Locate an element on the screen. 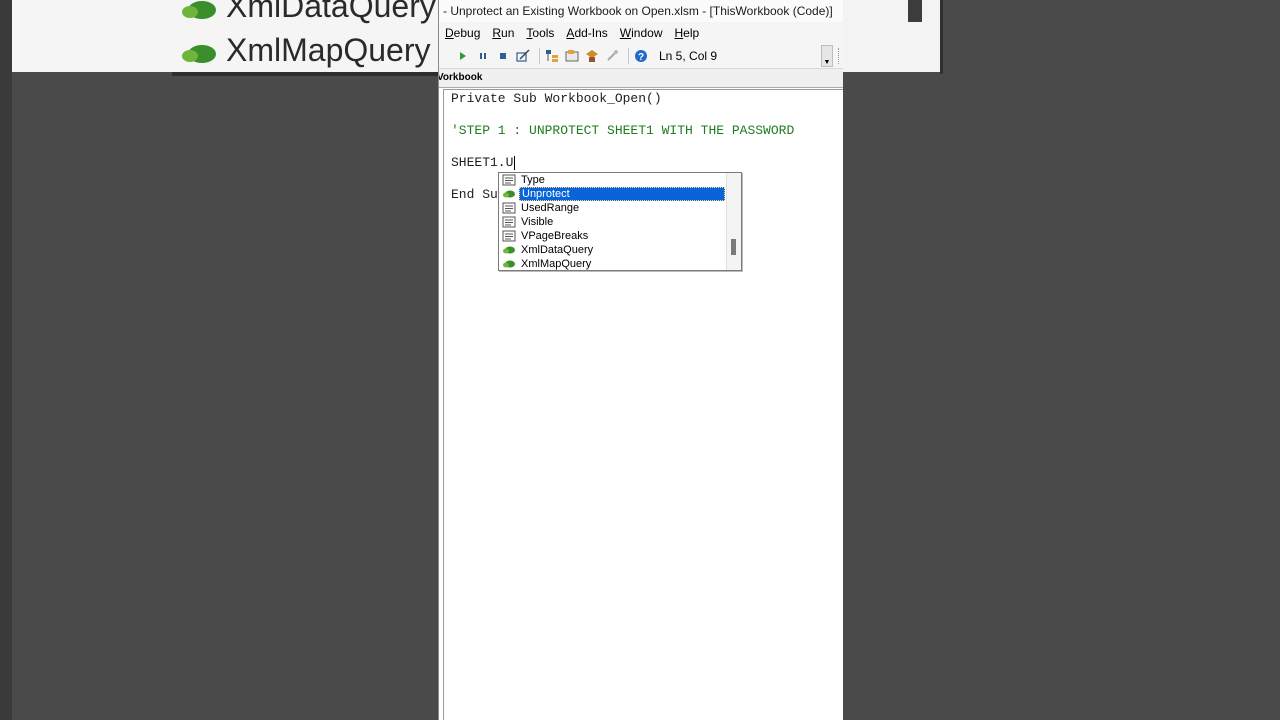  text-caret is located at coordinates (515, 162).